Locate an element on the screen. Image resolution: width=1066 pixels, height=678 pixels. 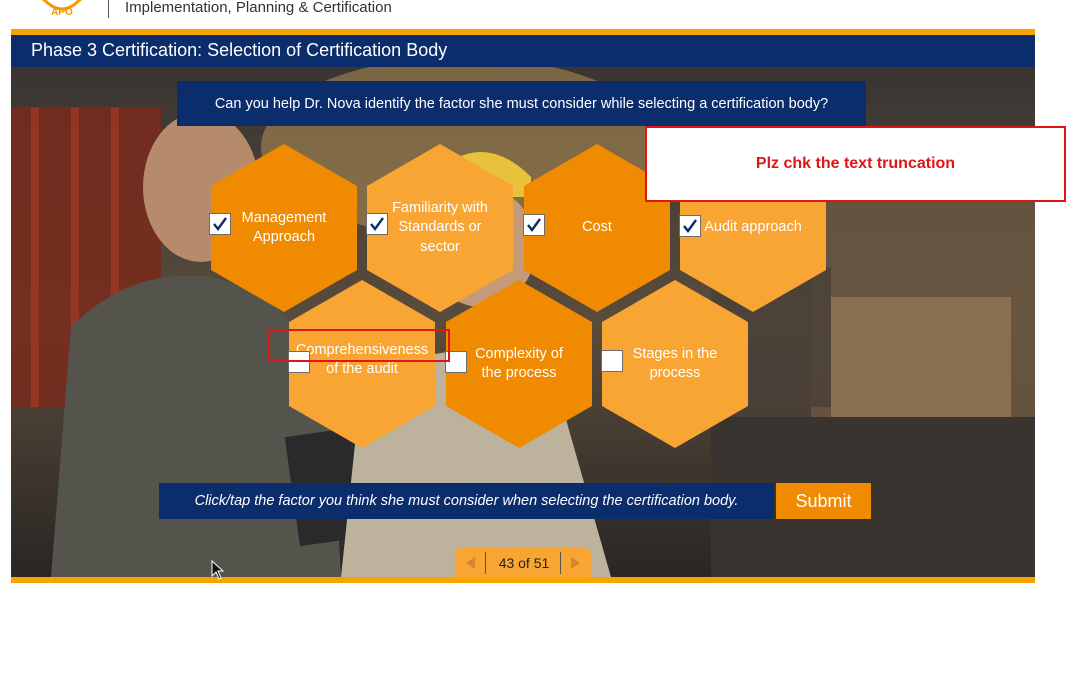
checkbox-audit-approach is located at coordinates (690, 226).